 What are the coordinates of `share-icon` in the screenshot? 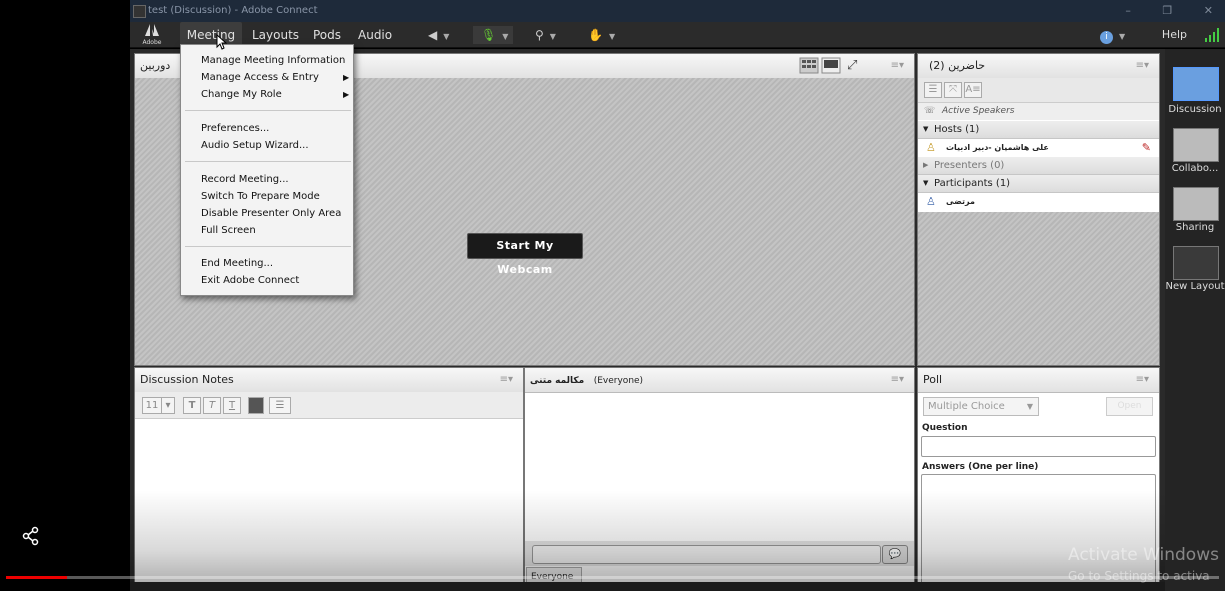 It's located at (31, 536).